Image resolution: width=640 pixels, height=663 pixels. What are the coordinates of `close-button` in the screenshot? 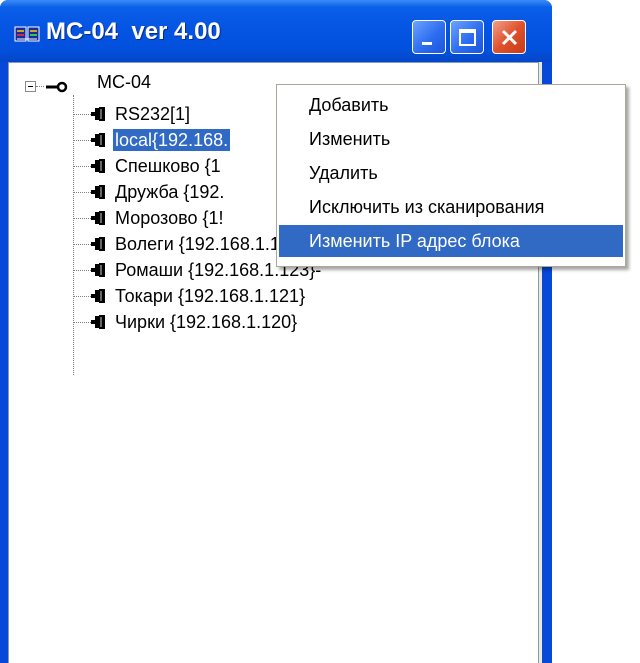 It's located at (509, 37).